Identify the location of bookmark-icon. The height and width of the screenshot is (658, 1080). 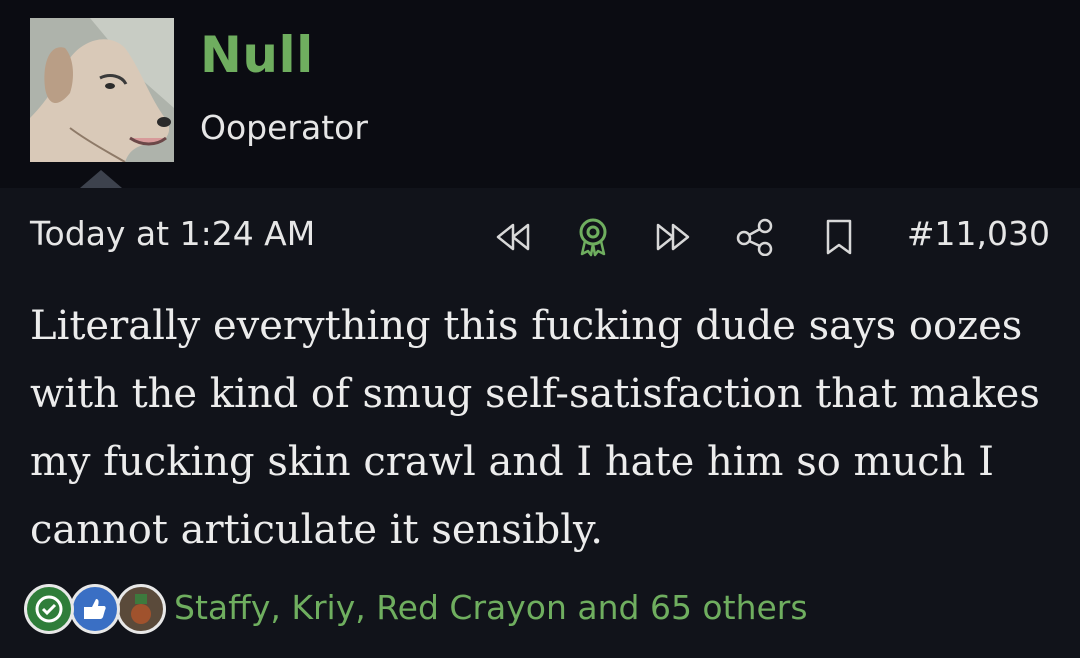
(839, 237).